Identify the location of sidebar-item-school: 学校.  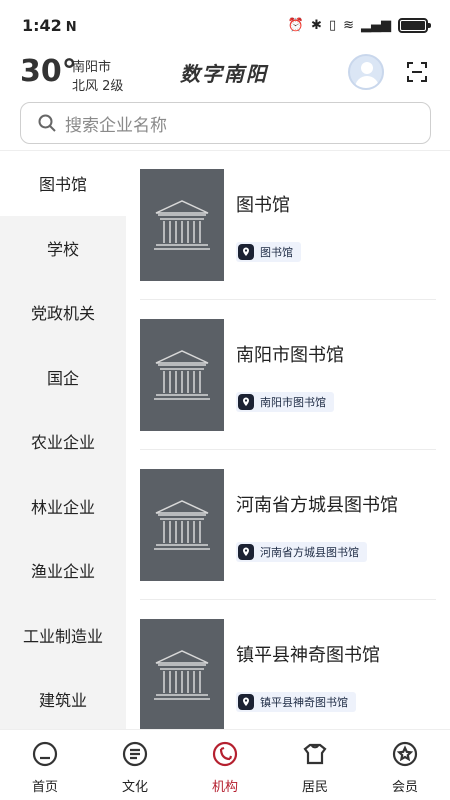
(63, 248).